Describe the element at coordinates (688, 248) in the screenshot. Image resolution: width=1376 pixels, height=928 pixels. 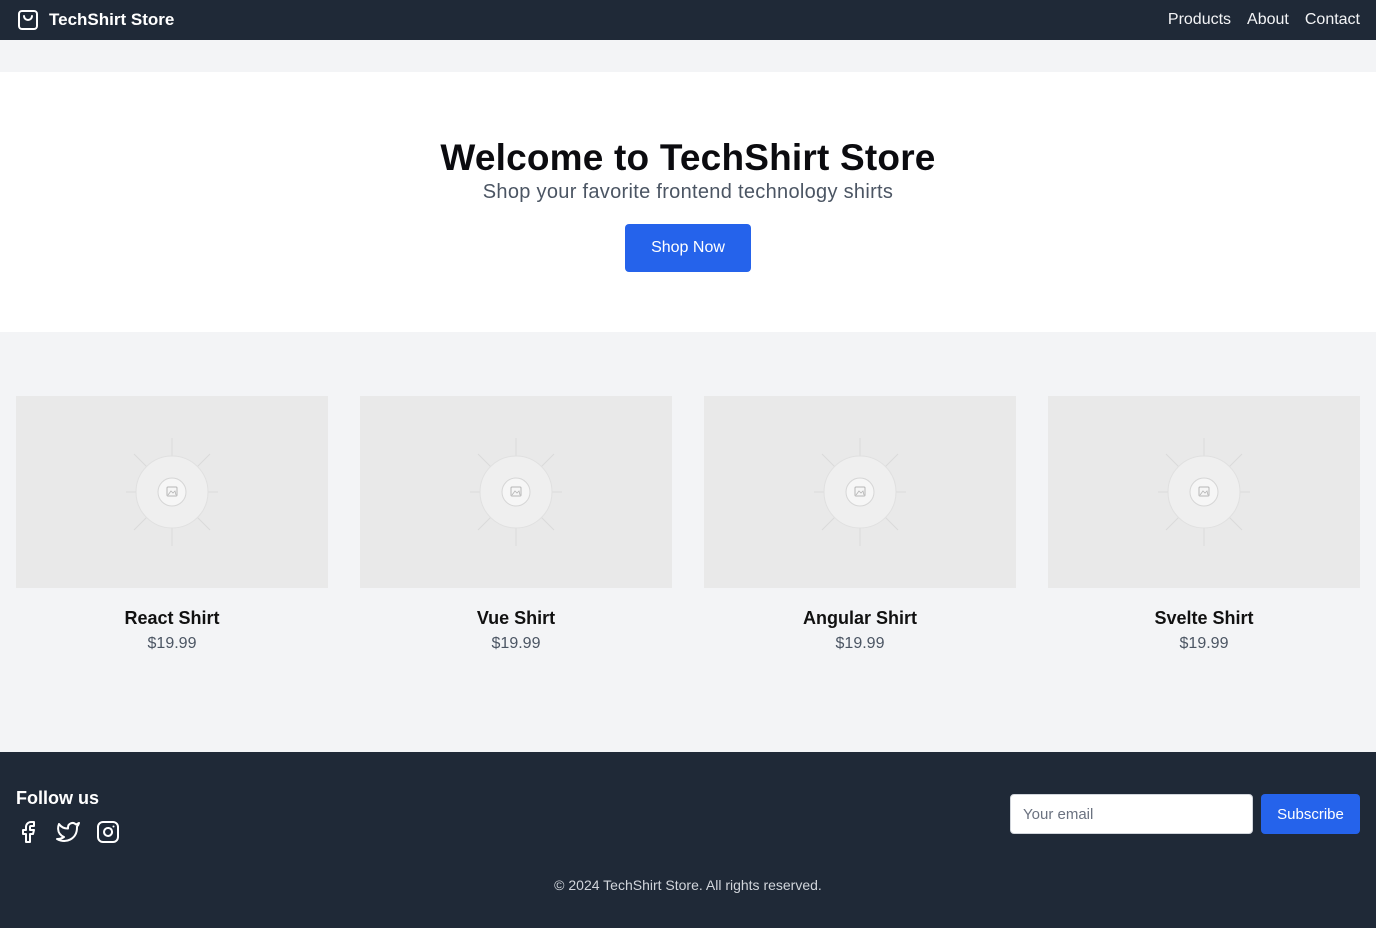
I see `shop-now-button: Shop Now` at that location.